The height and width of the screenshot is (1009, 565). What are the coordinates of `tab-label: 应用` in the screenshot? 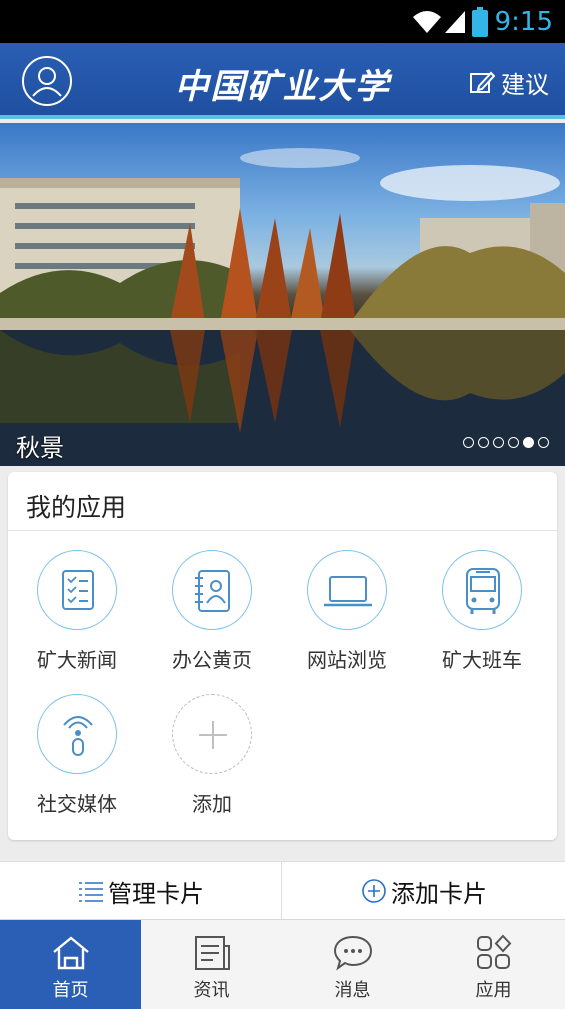 It's located at (493, 990).